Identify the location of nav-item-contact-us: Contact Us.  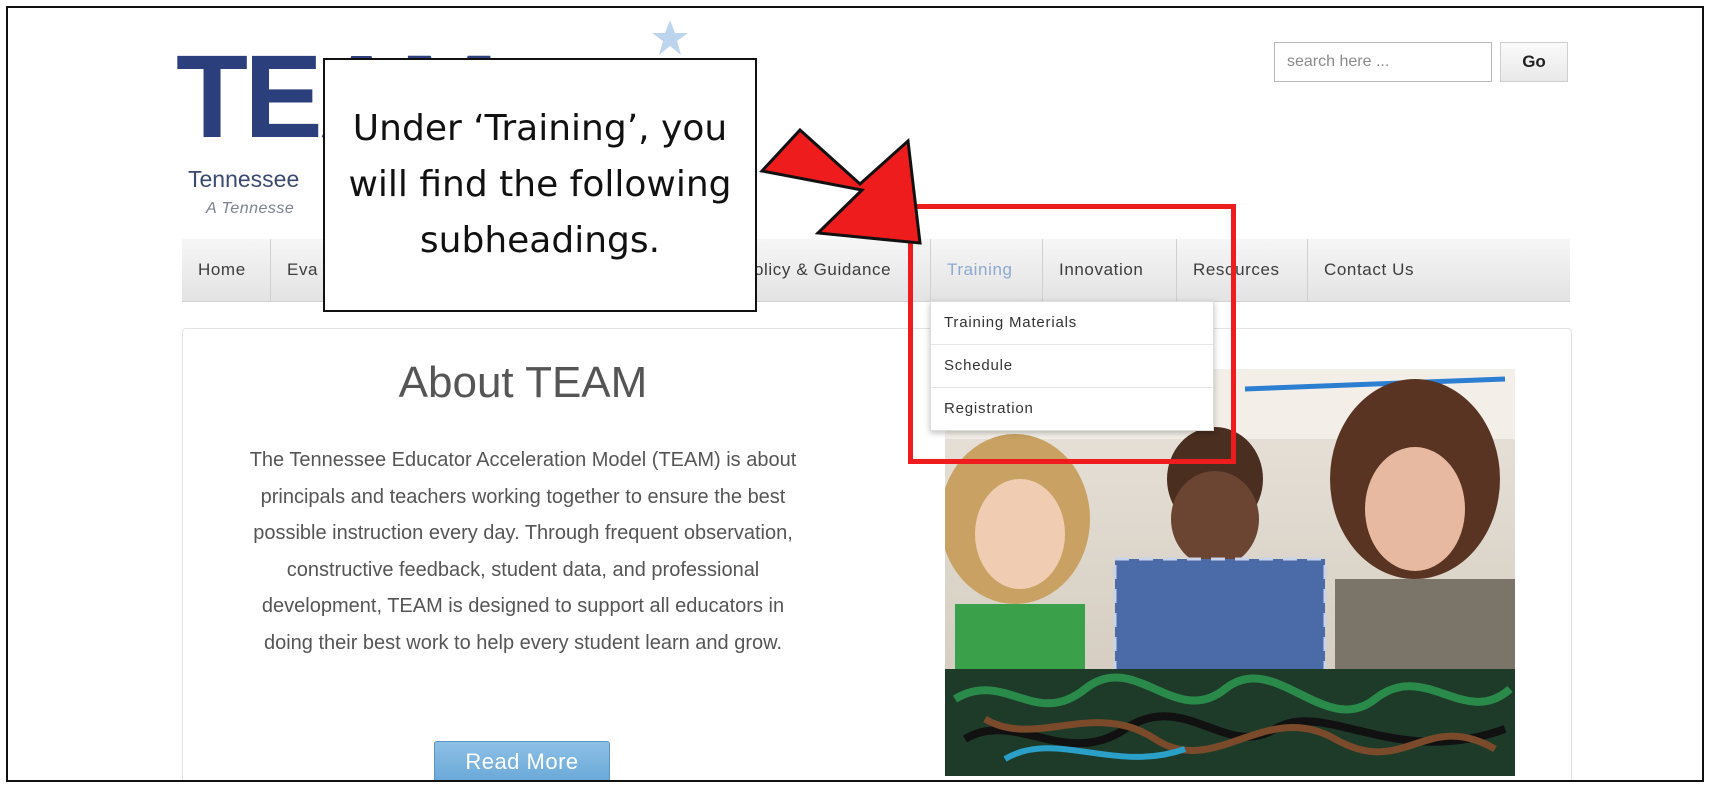
(1369, 270).